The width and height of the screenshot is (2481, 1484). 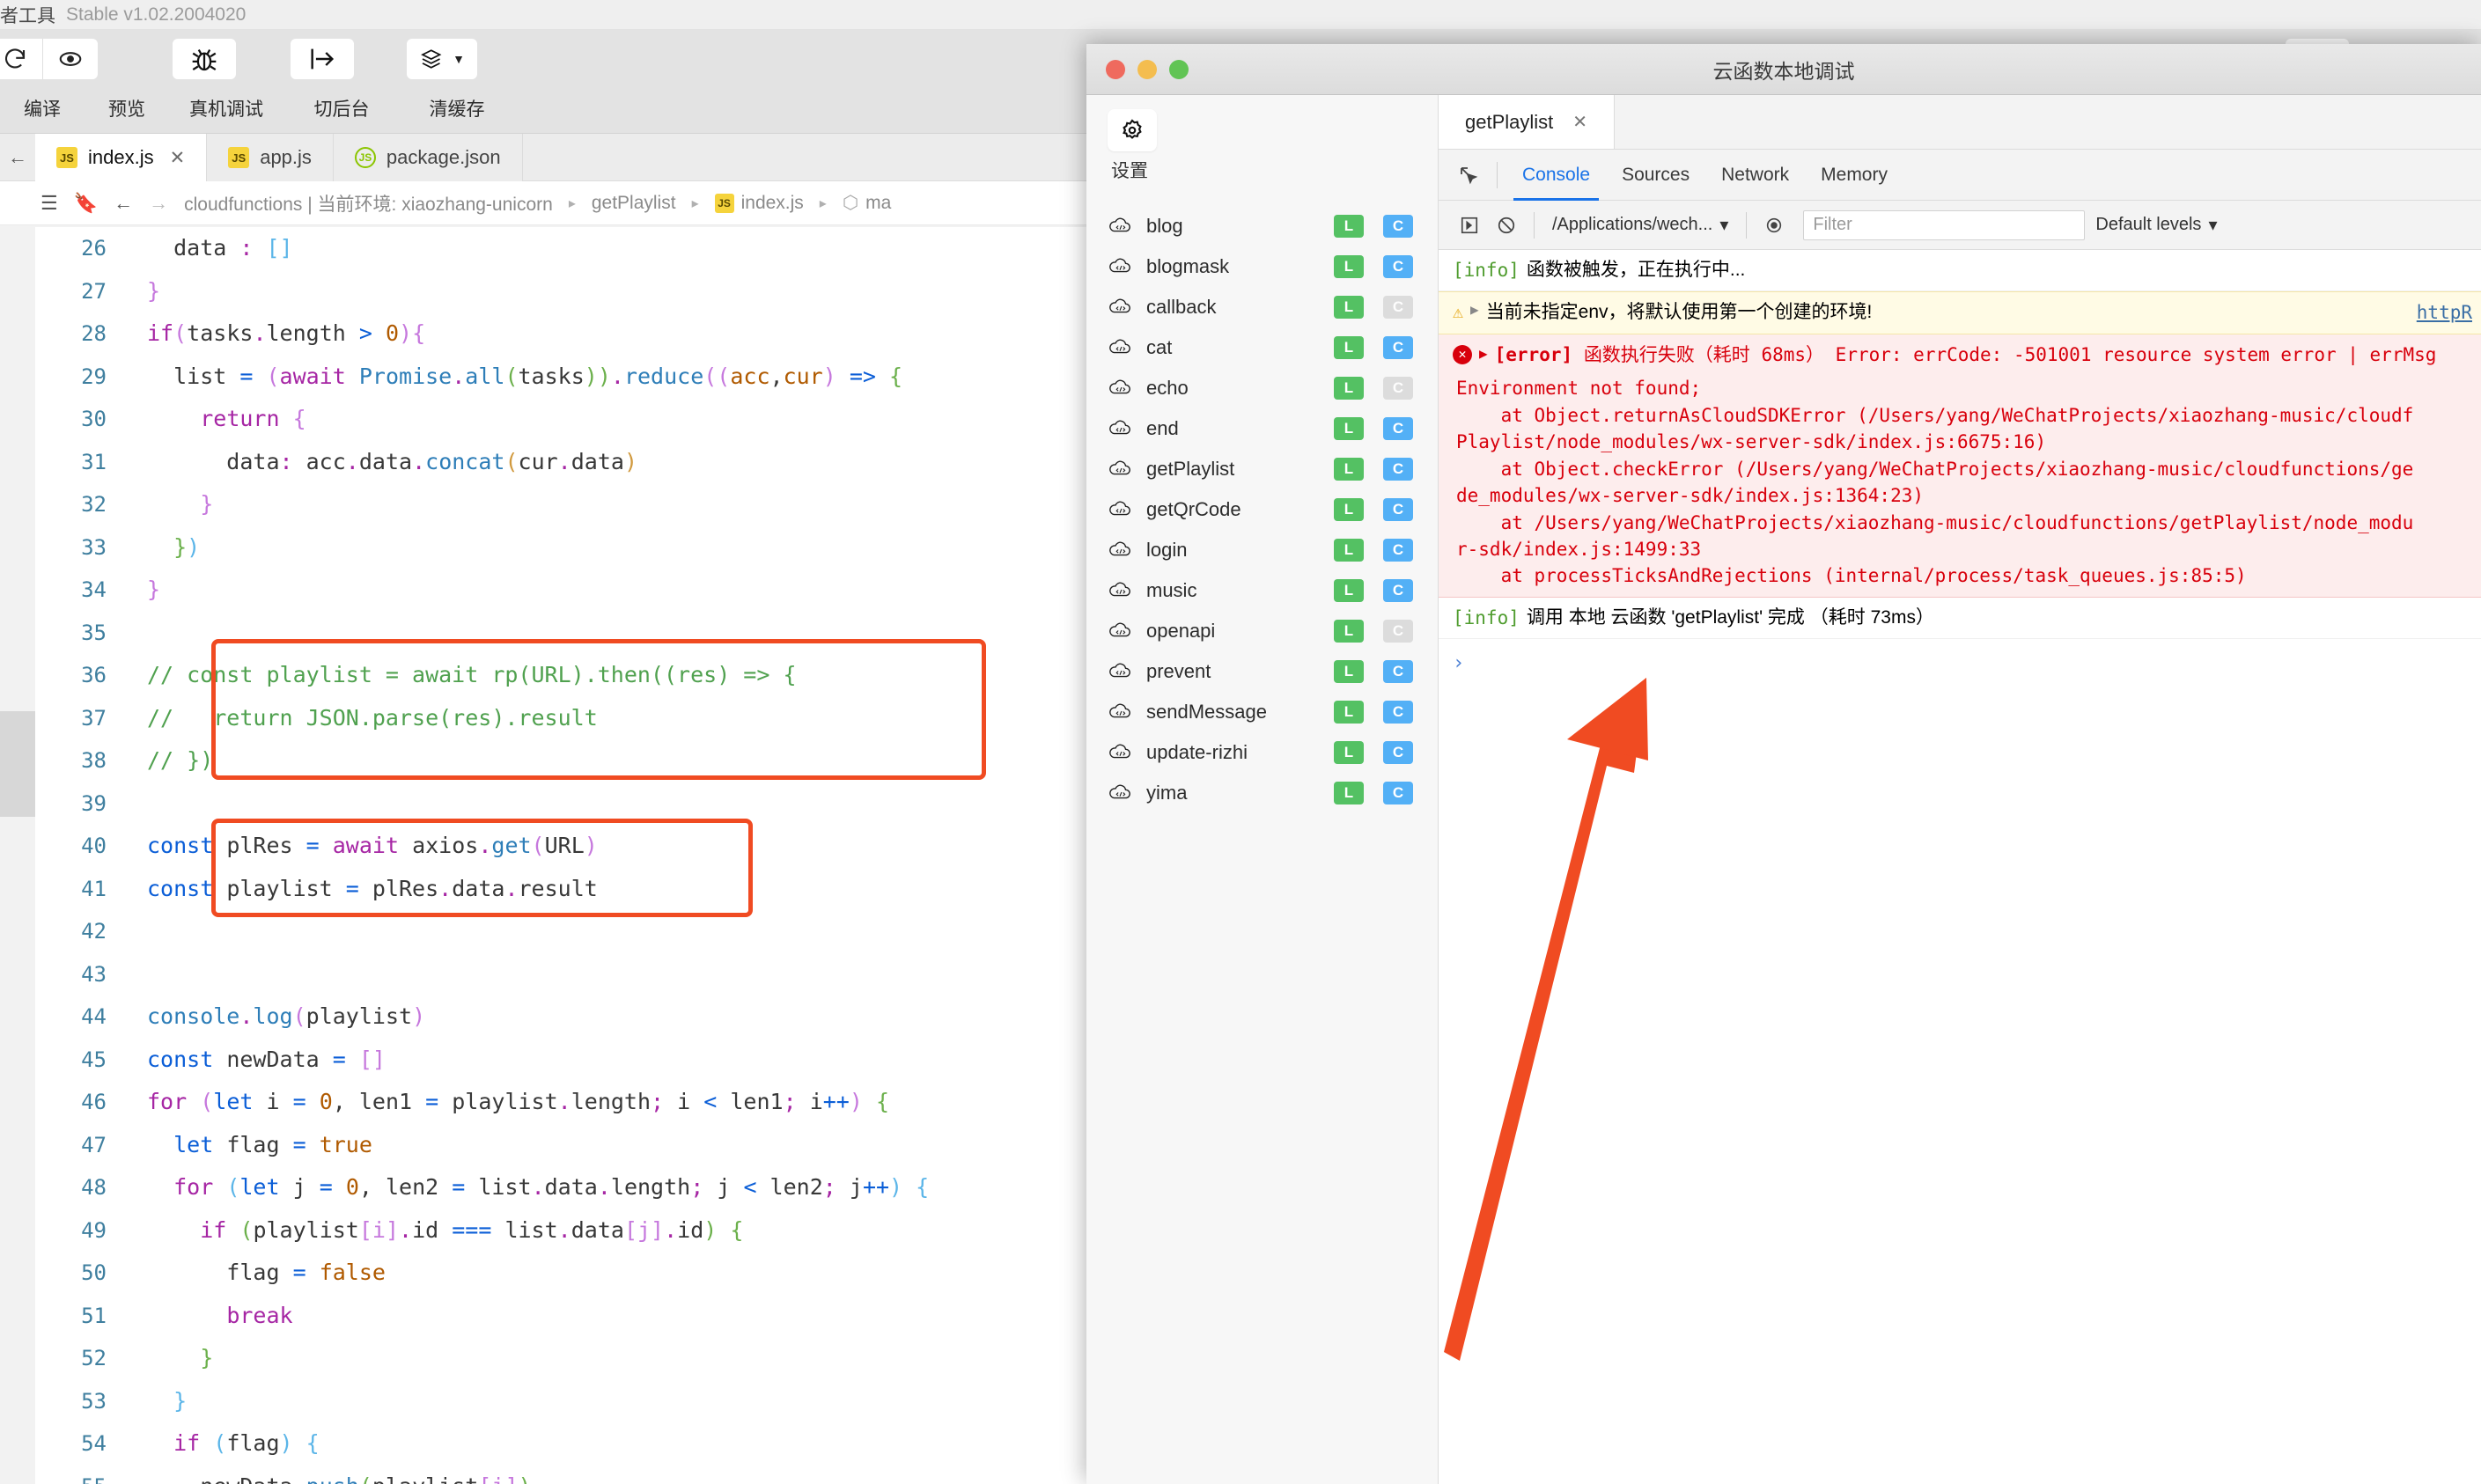 What do you see at coordinates (1964, 388) in the screenshot?
I see `console-stack-line: Environment not found;` at bounding box center [1964, 388].